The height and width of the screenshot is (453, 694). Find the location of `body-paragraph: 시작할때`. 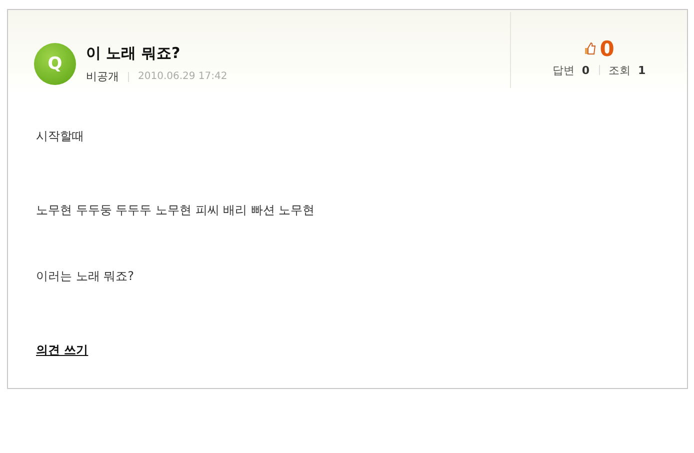

body-paragraph: 시작할때 is located at coordinates (60, 136).